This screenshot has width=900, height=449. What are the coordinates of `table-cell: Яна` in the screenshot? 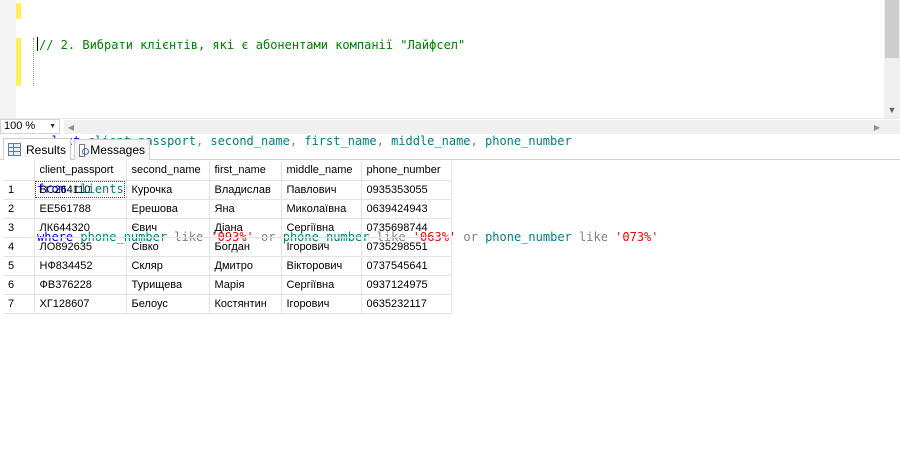 It's located at (245, 209).